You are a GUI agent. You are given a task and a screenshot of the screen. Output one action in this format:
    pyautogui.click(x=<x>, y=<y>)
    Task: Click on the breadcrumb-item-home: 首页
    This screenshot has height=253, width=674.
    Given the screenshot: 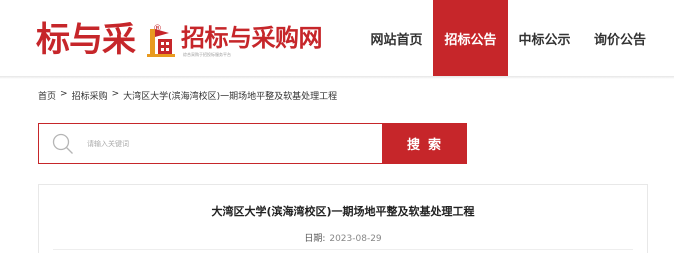 What is the action you would take?
    pyautogui.click(x=47, y=95)
    